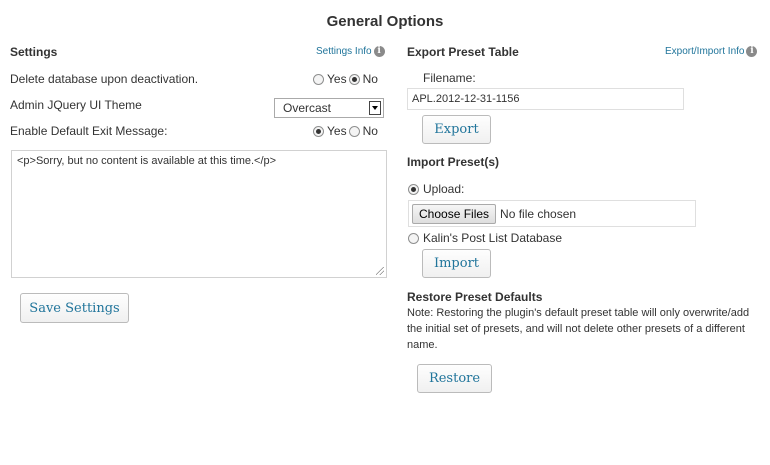 The height and width of the screenshot is (465, 770). I want to click on restore-heading: Restore Preset Defaults, so click(475, 297).